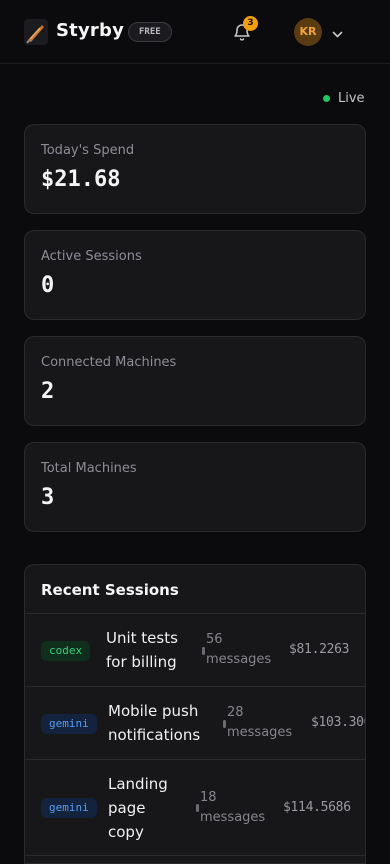 Image resolution: width=390 pixels, height=864 pixels. I want to click on message-count: 18 messages, so click(232, 808).